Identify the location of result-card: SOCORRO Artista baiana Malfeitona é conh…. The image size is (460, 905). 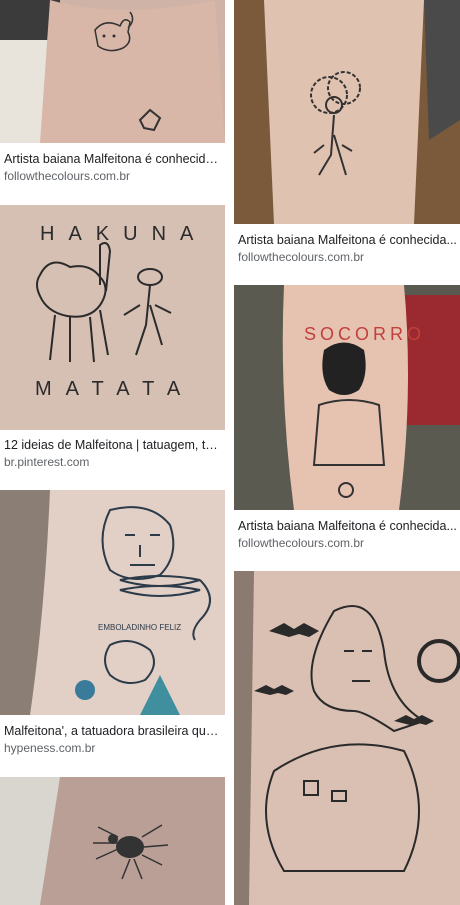
(347, 420).